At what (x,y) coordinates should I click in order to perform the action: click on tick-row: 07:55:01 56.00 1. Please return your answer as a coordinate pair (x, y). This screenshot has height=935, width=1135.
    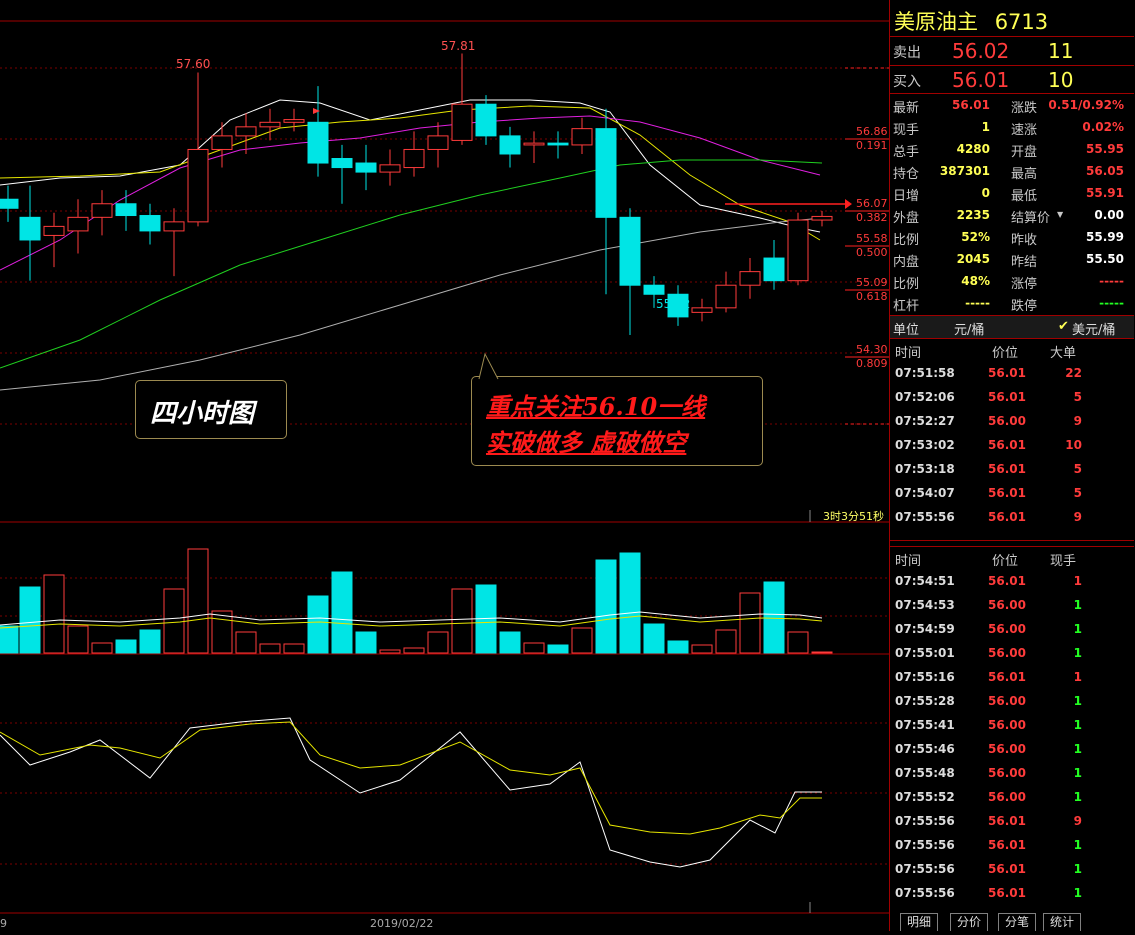
    Looking at the image, I should click on (1012, 654).